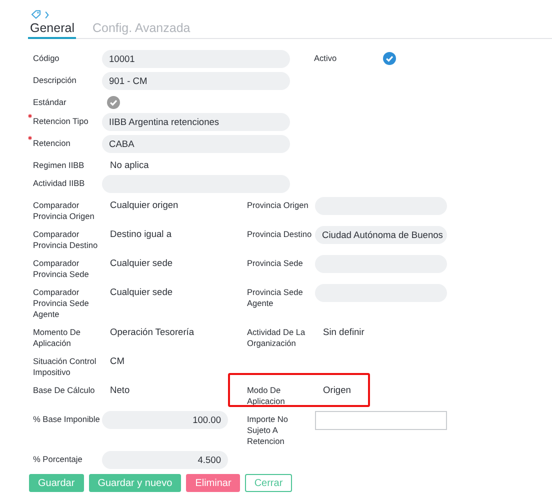 This screenshot has width=552, height=500. I want to click on field-label: Código, so click(46, 58).